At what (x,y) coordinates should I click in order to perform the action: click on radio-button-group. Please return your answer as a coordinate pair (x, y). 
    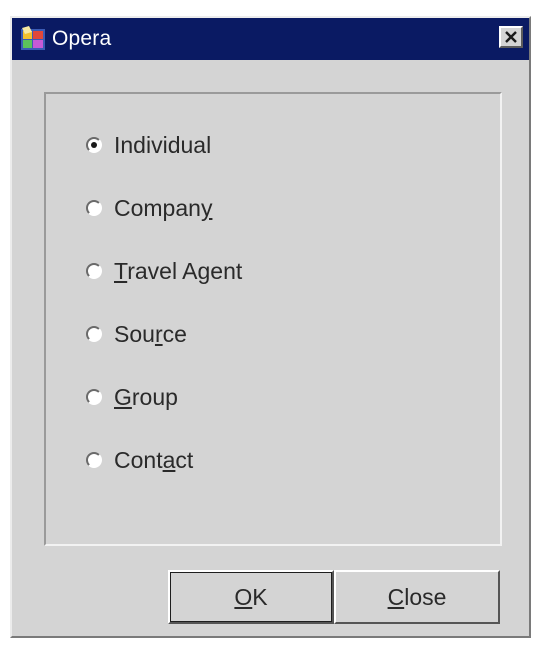
    Looking at the image, I should click on (94, 397).